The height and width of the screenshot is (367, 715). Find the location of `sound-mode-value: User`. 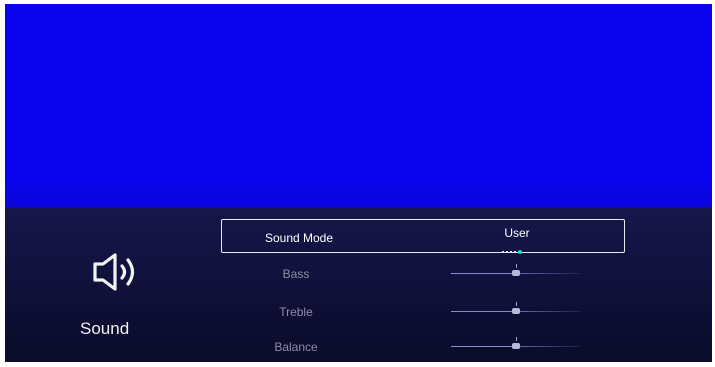

sound-mode-value: User is located at coordinates (517, 233).